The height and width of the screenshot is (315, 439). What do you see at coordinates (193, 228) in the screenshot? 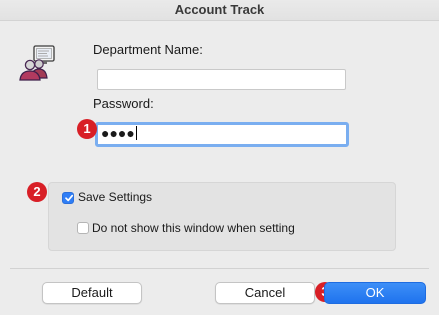
I see `do-not-show-label: Do not show this window when setting` at bounding box center [193, 228].